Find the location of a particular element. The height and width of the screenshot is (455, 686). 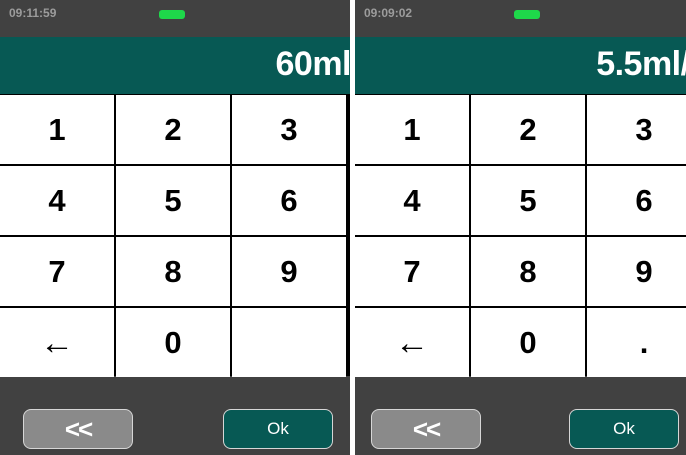

display-value: 60ml is located at coordinates (313, 64).